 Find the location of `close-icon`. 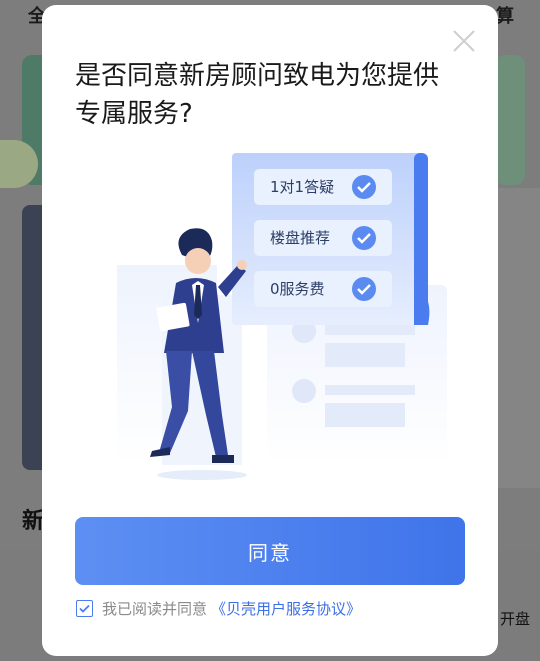

close-icon is located at coordinates (464, 41).